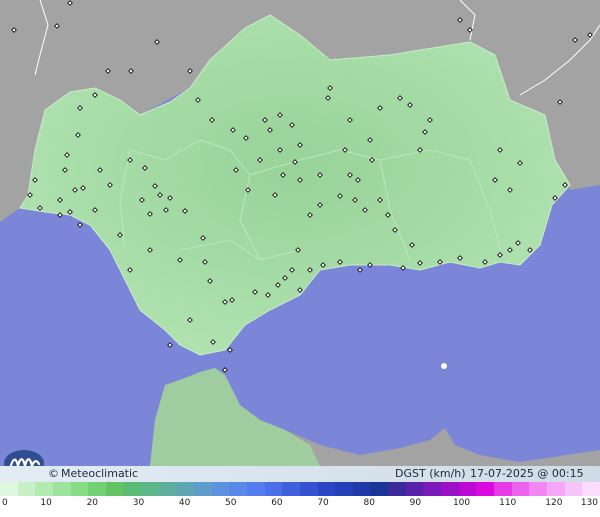  Describe the element at coordinates (277, 503) in the screenshot. I see `scale-tick-label: 60` at that location.